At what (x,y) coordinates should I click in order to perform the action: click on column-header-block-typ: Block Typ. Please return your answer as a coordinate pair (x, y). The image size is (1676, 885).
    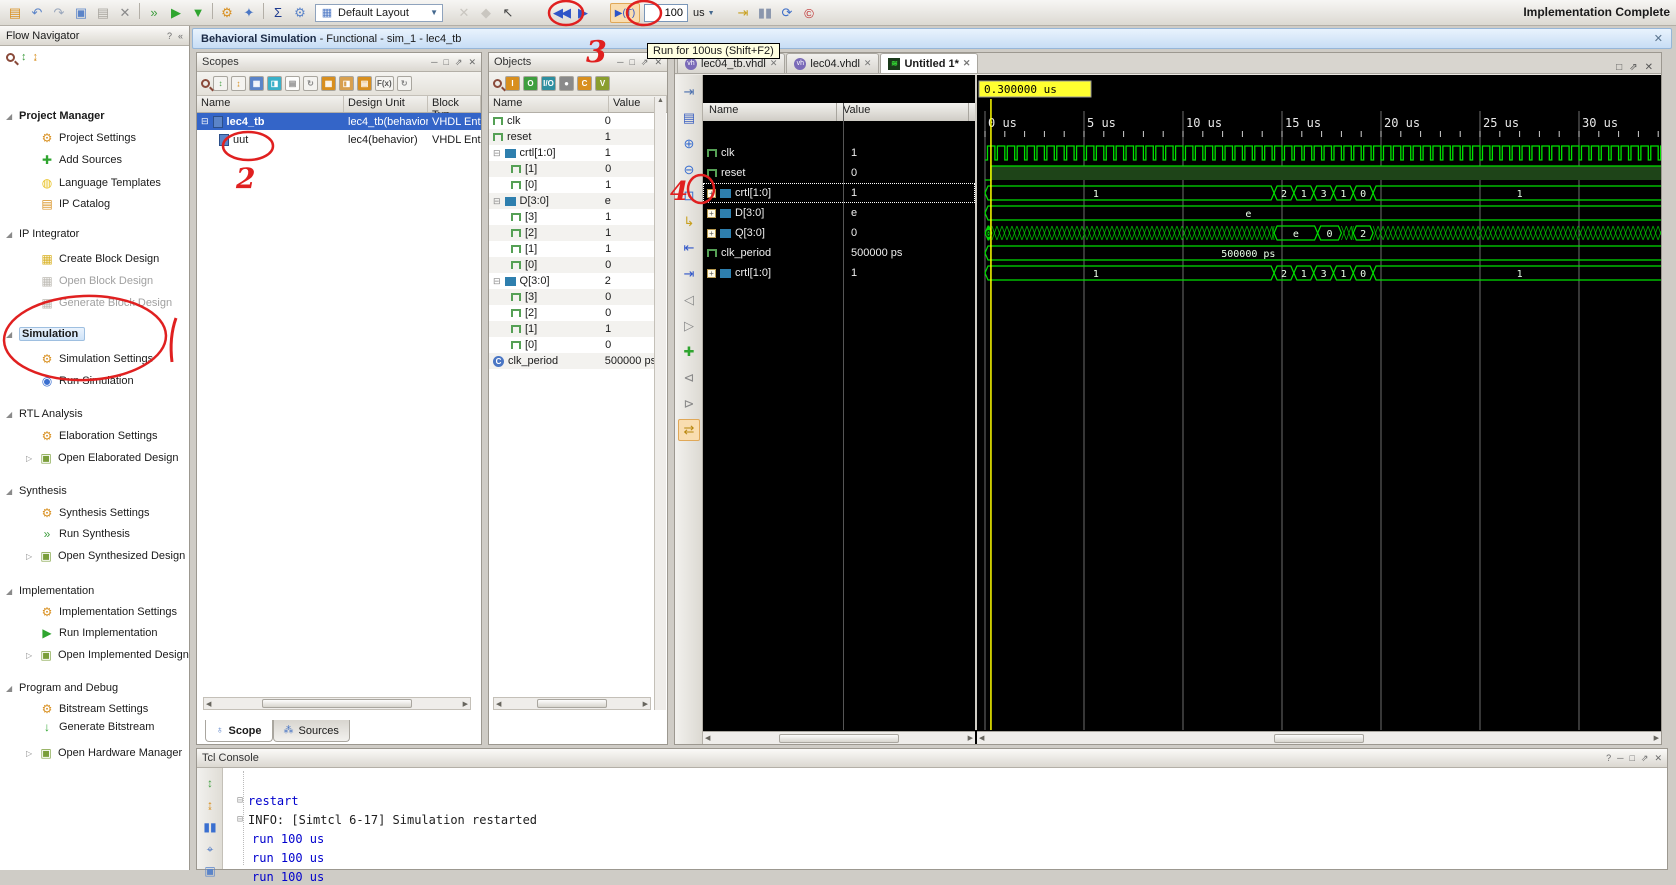
    Looking at the image, I should click on (454, 108).